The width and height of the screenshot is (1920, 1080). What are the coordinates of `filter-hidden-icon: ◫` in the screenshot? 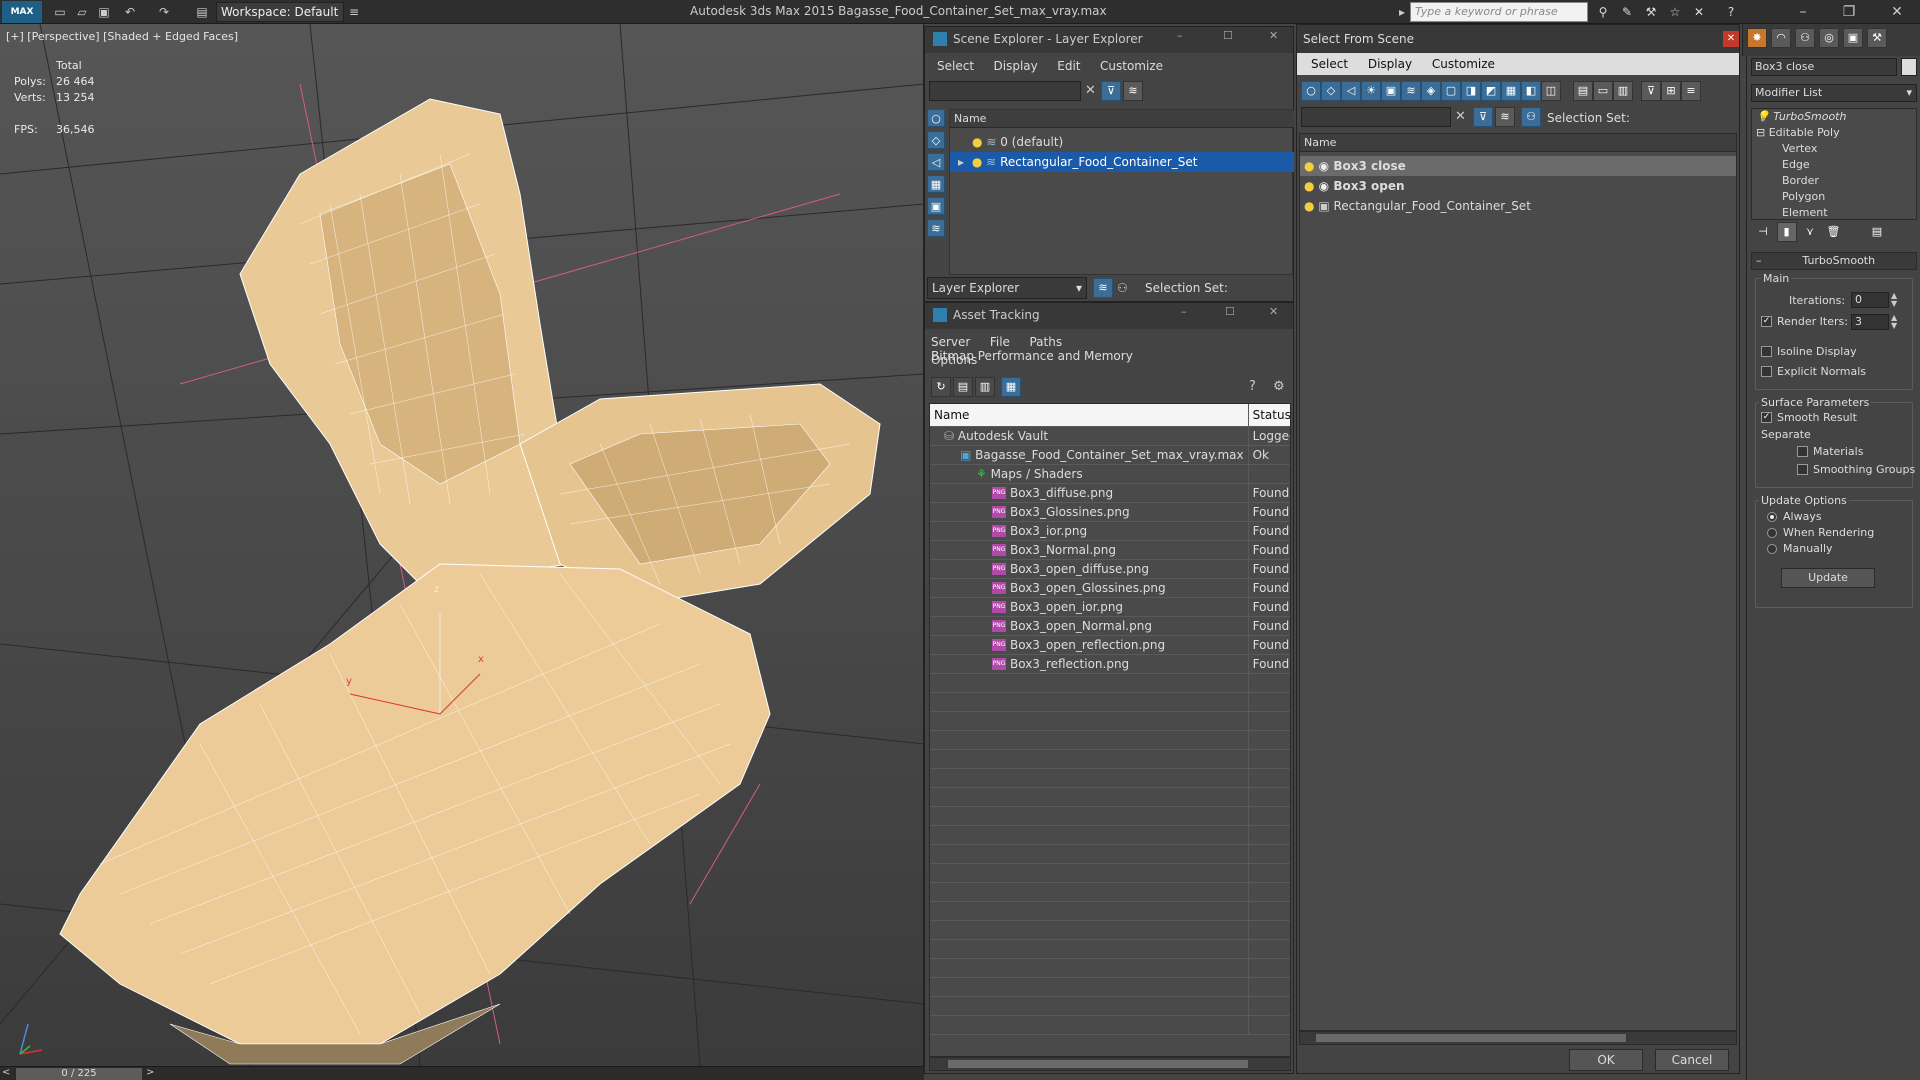 It's located at (1551, 91).